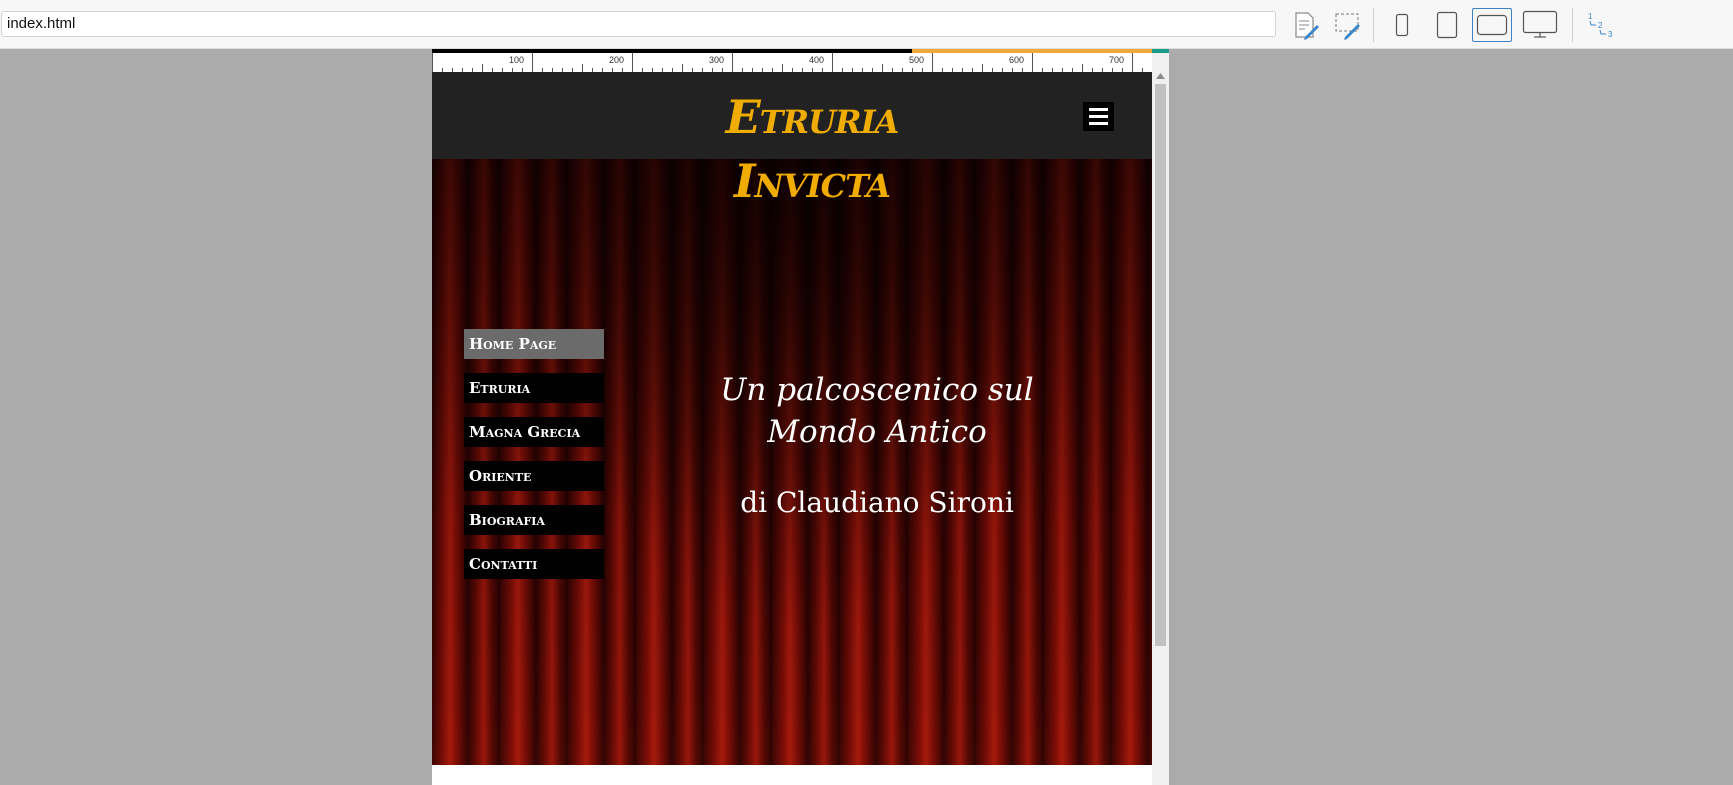 This screenshot has width=1733, height=785. I want to click on edit-page-icon, so click(1306, 25).